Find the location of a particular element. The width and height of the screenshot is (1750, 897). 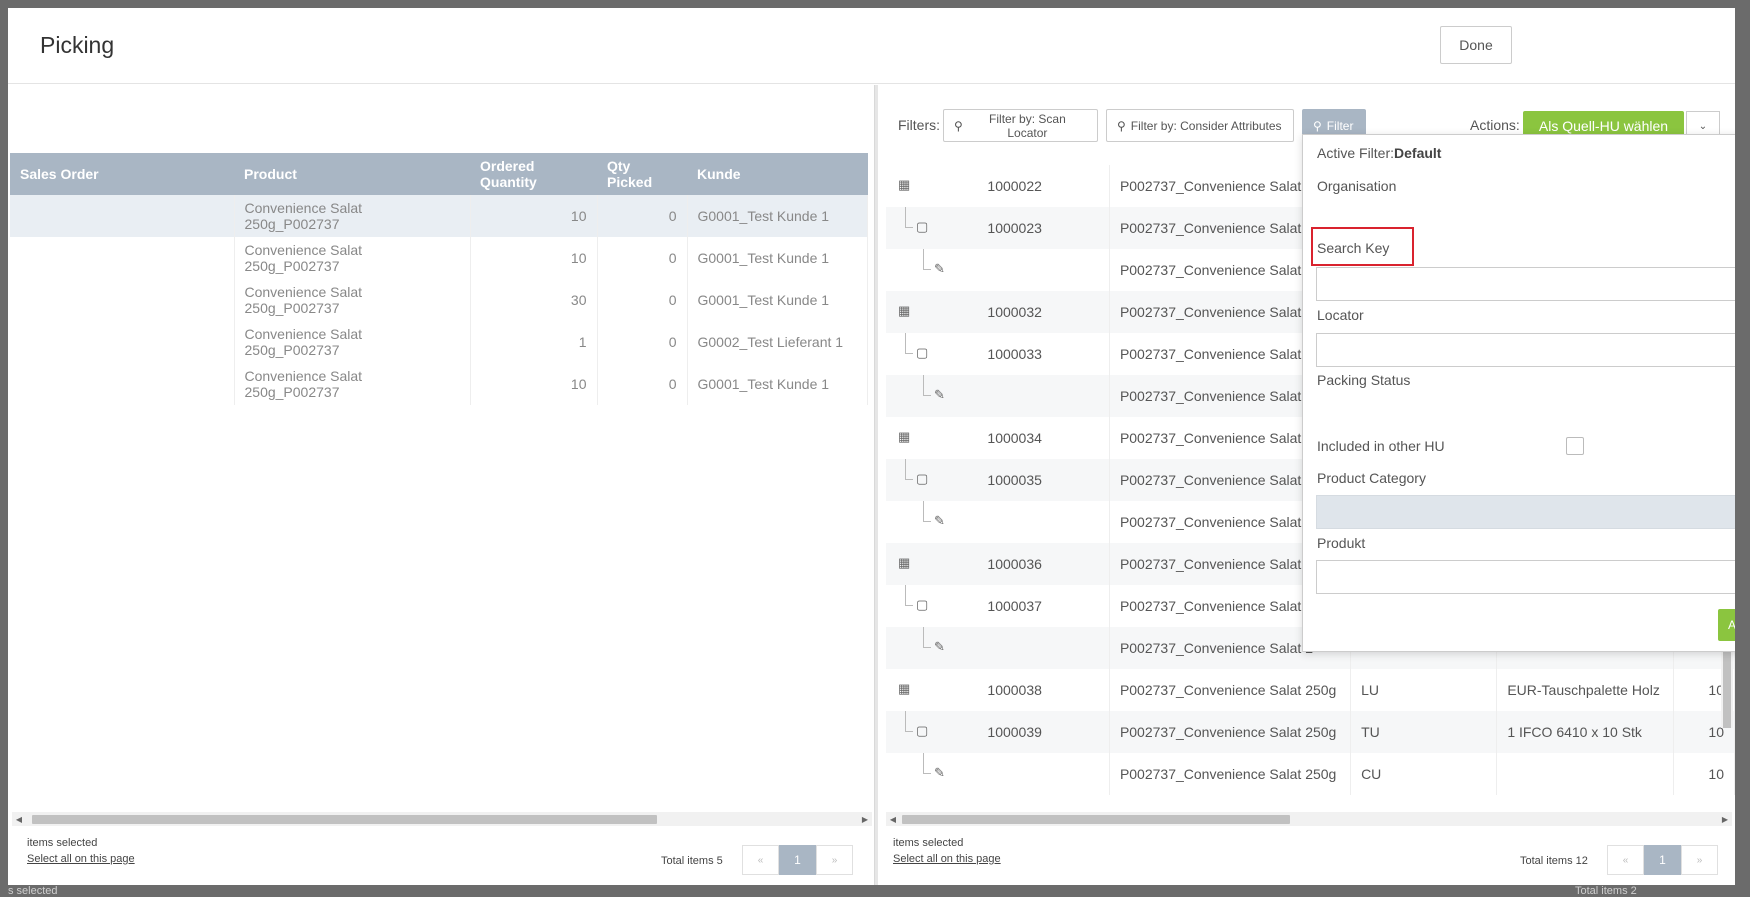

product-category-label: Product Category is located at coordinates (1371, 478).